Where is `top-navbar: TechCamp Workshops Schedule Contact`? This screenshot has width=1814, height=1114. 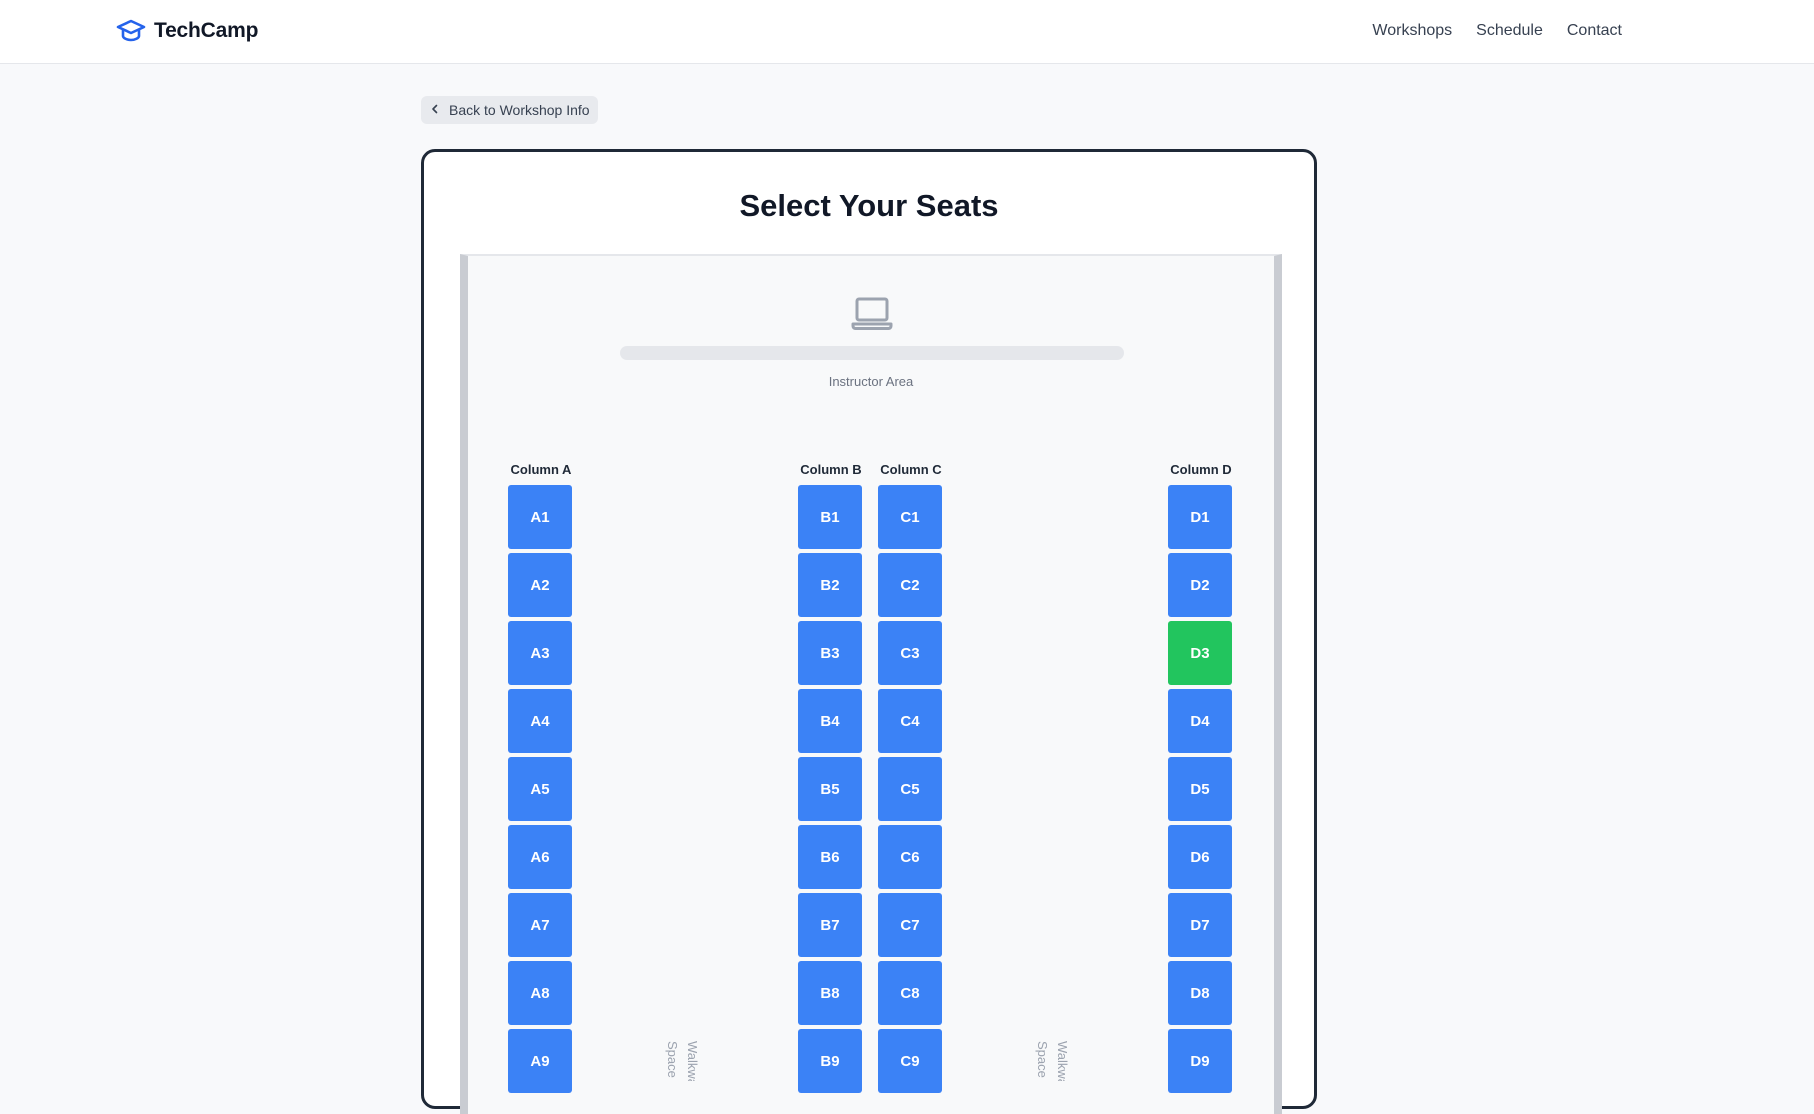
top-navbar: TechCamp Workshops Schedule Contact is located at coordinates (907, 32).